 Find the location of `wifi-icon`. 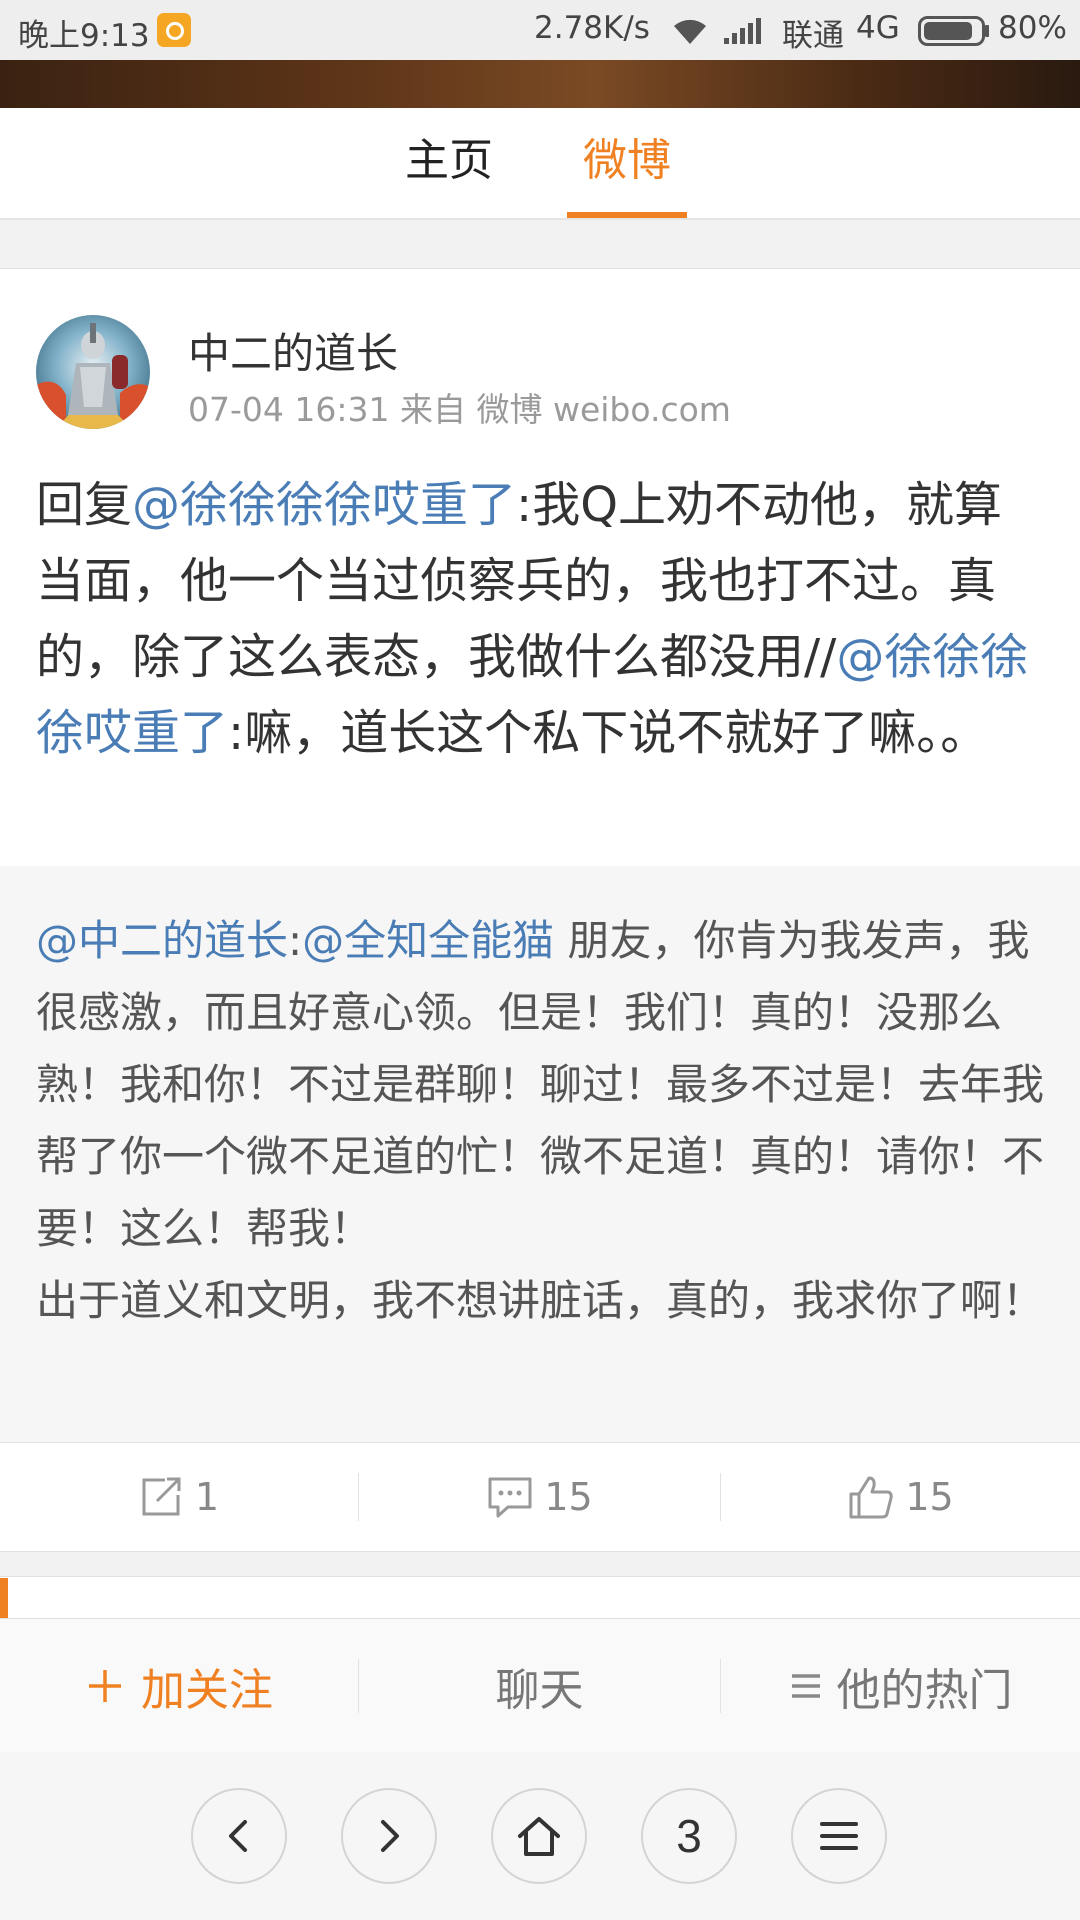

wifi-icon is located at coordinates (690, 31).